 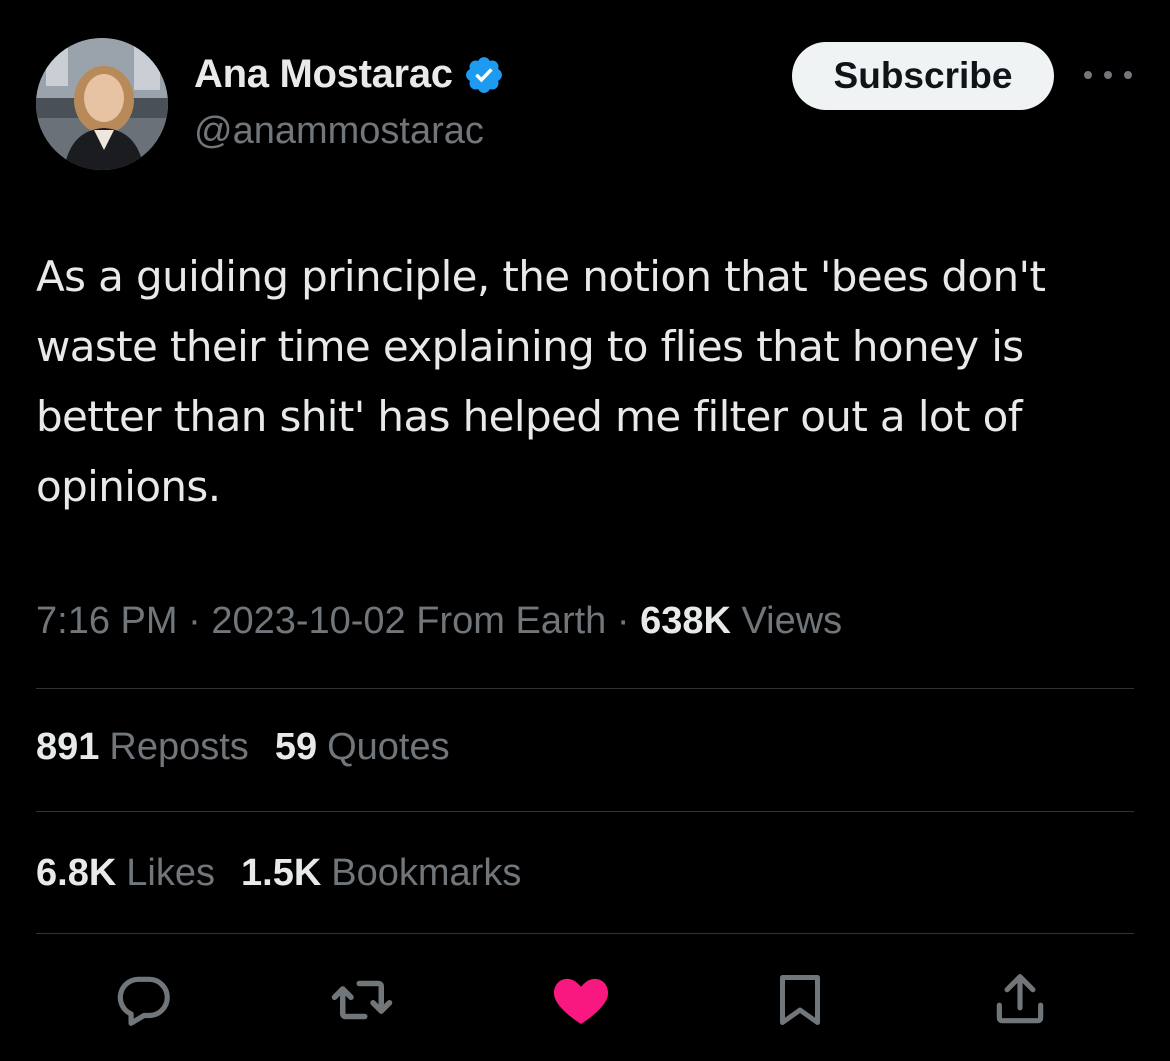 I want to click on stats-row-likes: 6.8K Likes 1.5K Bookmarks, so click(x=278, y=873).